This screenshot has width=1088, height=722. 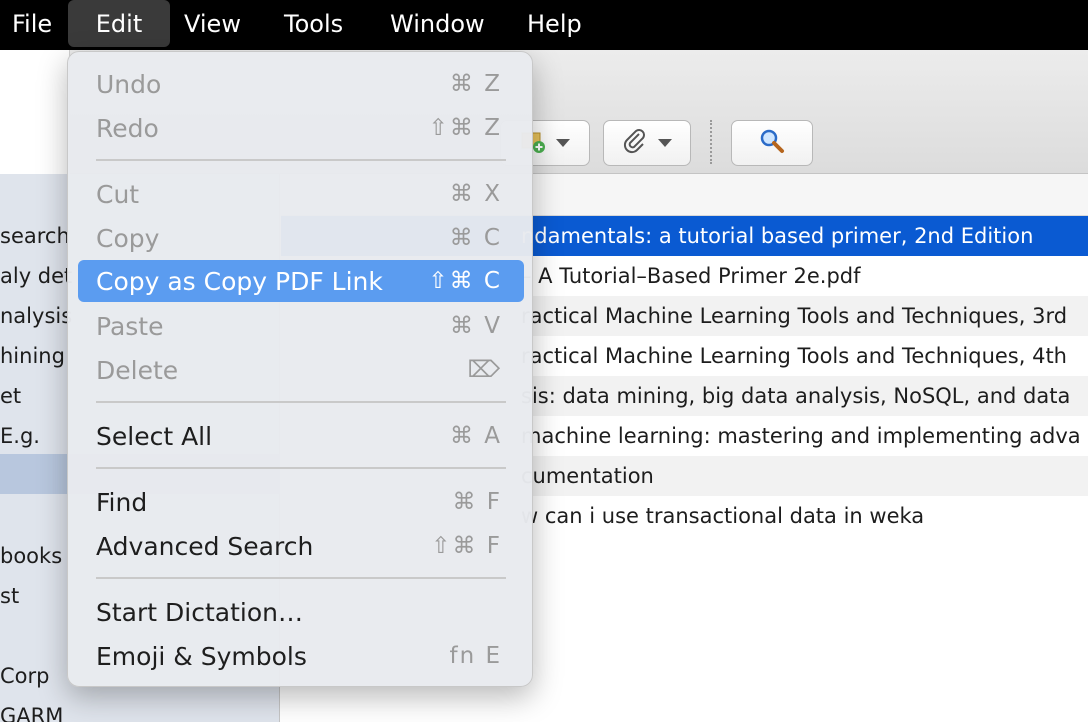 I want to click on menu-item-shortcut: ⌘ X, so click(x=475, y=194).